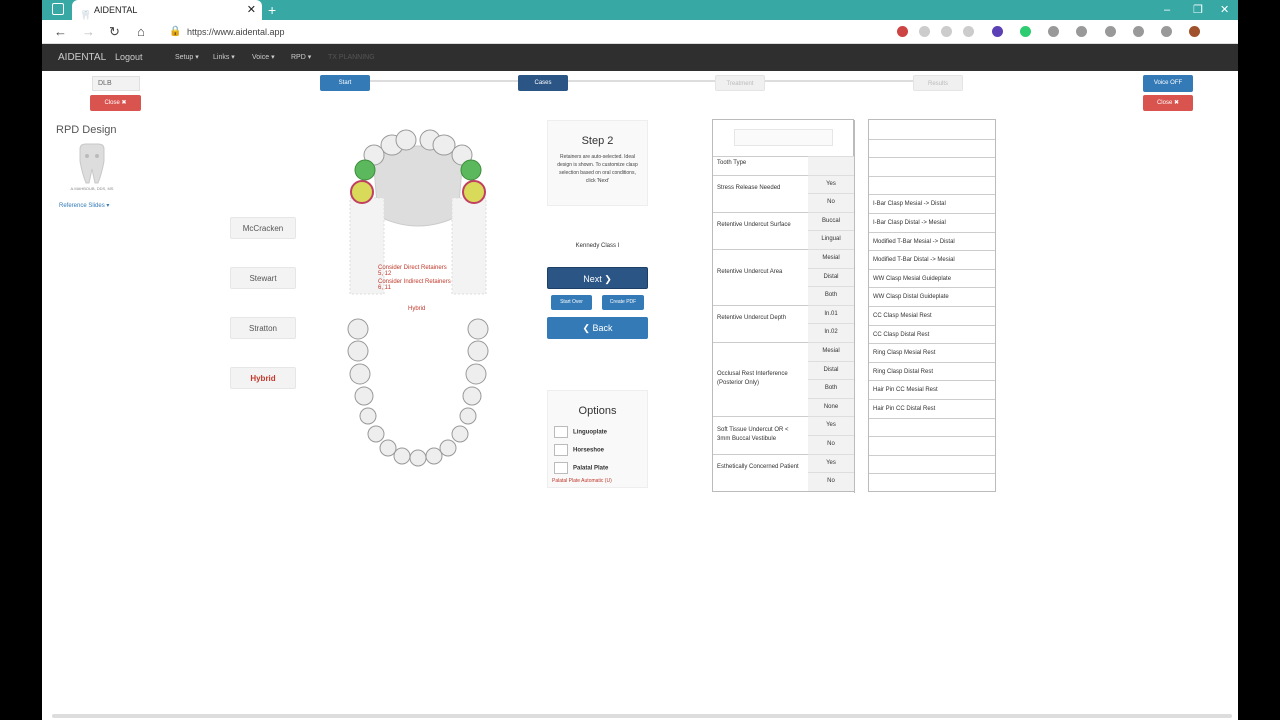  What do you see at coordinates (932, 352) in the screenshot?
I see `clasp-option: Ring Clasp Mesial Rest` at bounding box center [932, 352].